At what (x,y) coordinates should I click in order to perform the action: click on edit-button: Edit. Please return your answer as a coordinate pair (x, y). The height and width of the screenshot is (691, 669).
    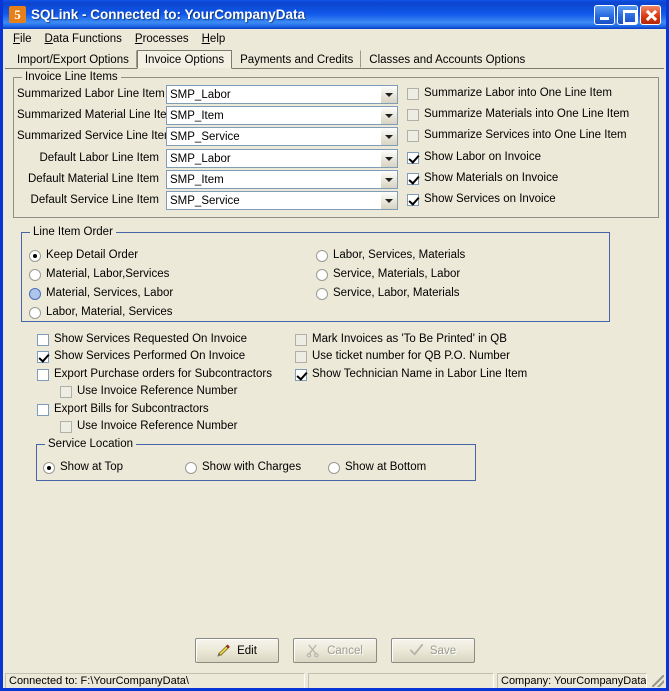
    Looking at the image, I should click on (236, 650).